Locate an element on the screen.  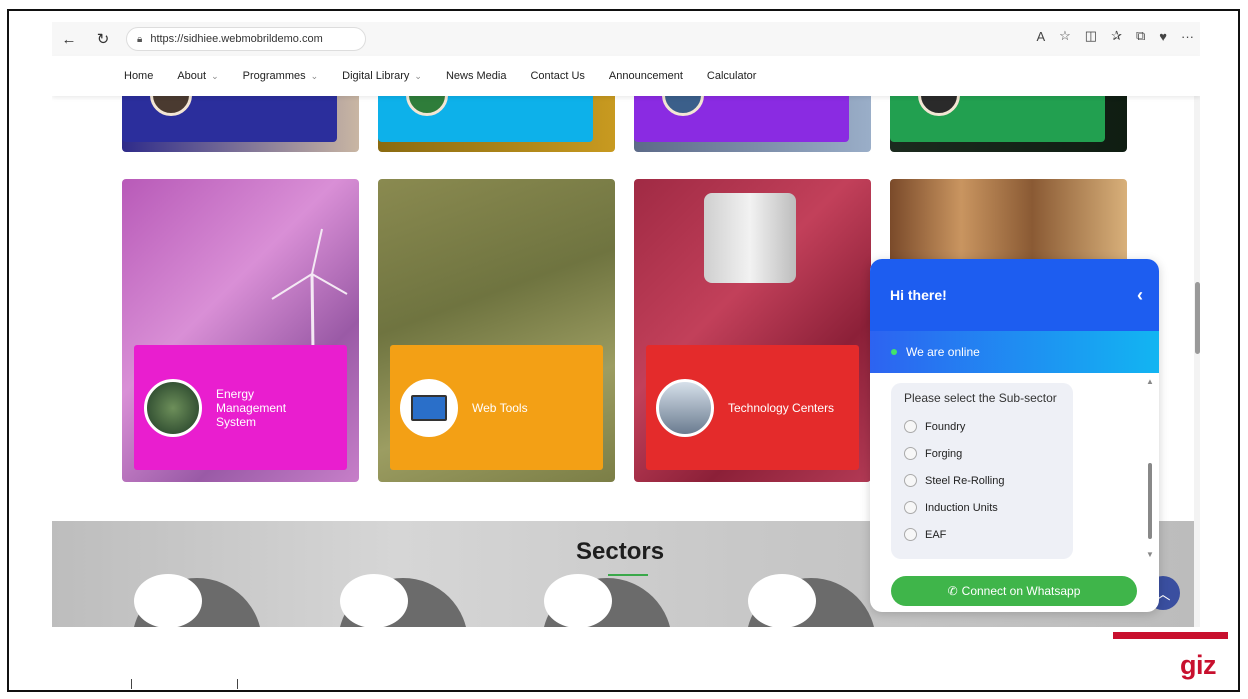
nav-label: Announcement is located at coordinates (645, 76).